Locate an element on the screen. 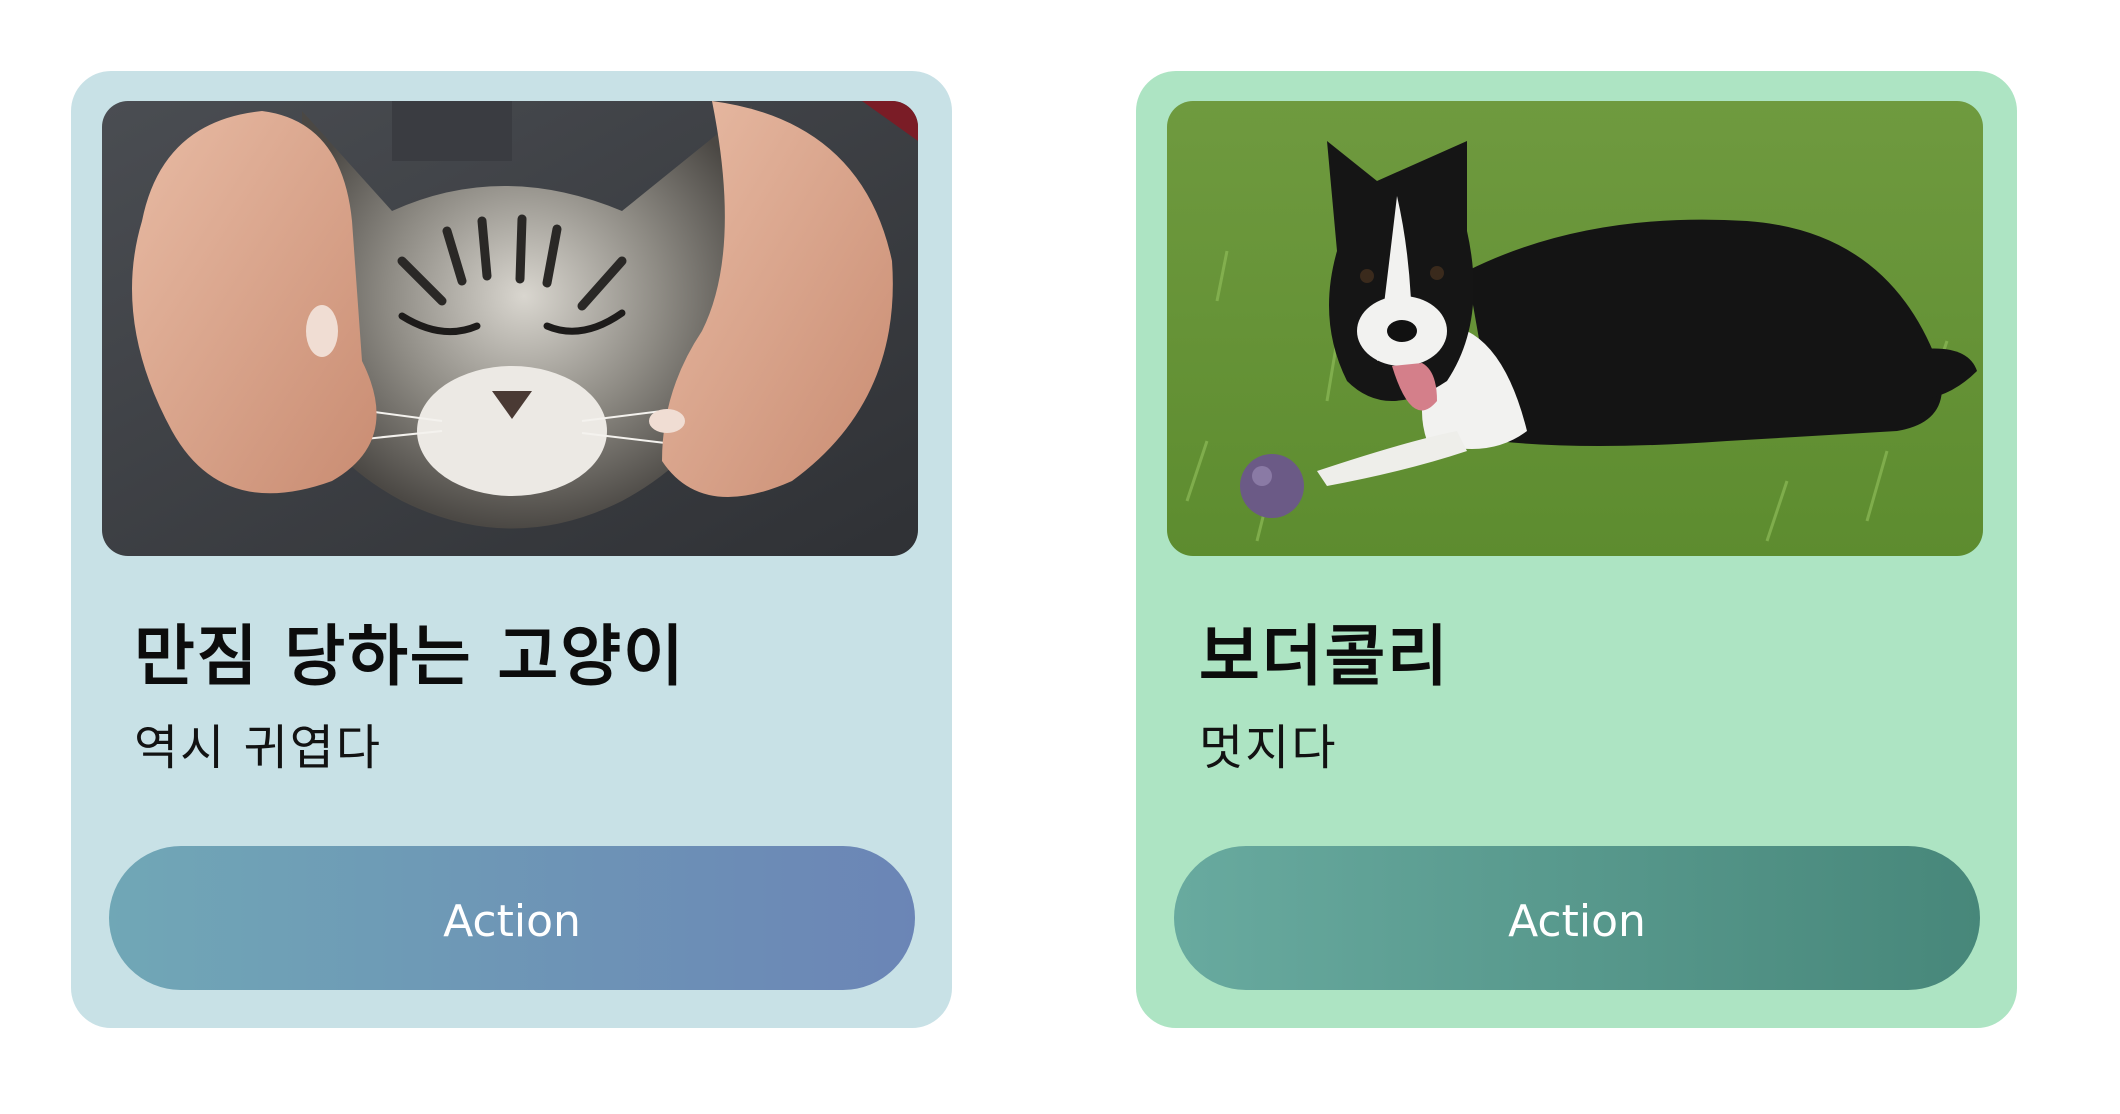  card-title: 만짐 당하는 고양이 is located at coordinates (410, 656).